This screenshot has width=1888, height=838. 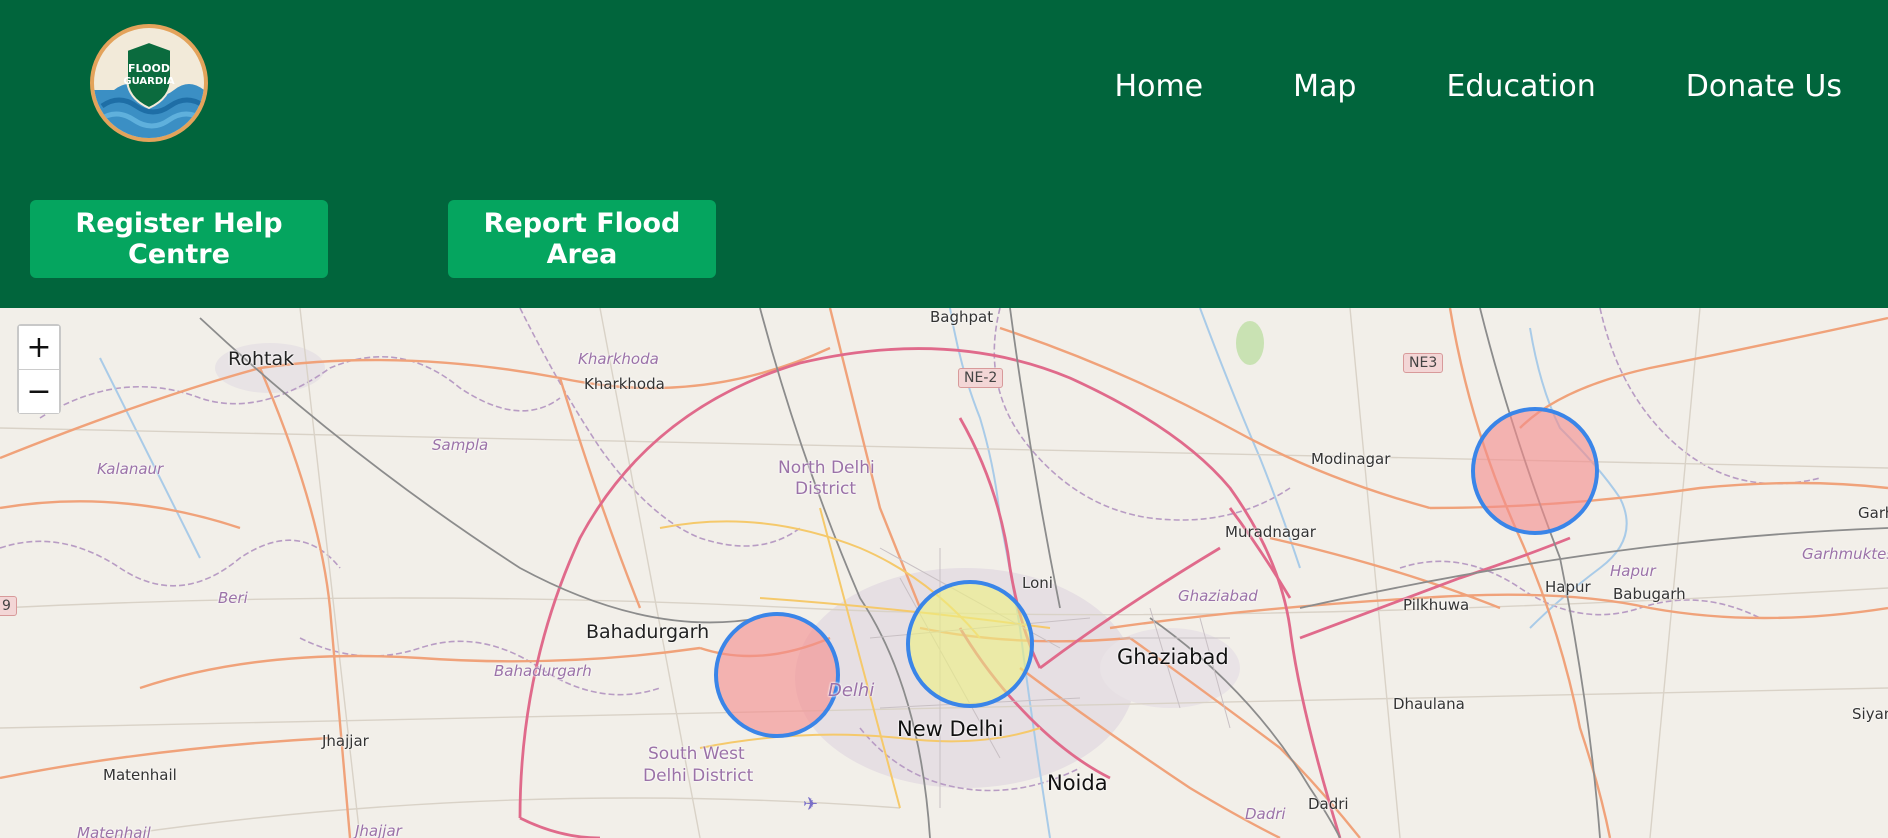 What do you see at coordinates (39, 347) in the screenshot?
I see `zoom-in-button: +` at bounding box center [39, 347].